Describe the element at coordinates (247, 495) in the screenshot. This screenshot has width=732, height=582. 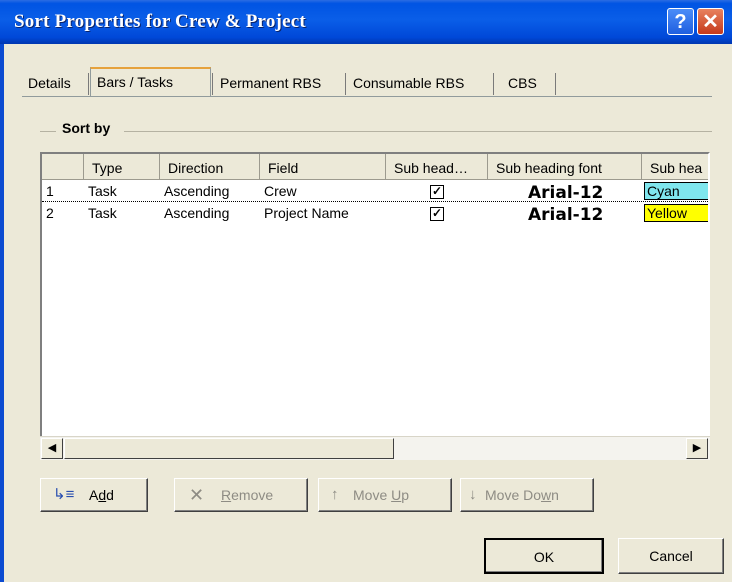
I see `remove-button-label: Remove` at that location.